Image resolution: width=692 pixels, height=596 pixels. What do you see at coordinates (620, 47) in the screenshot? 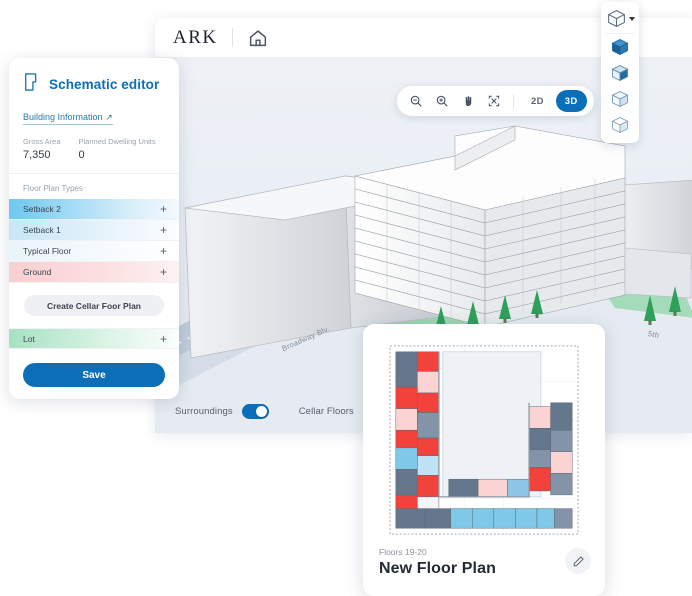
I see `view-style-option-solid` at bounding box center [620, 47].